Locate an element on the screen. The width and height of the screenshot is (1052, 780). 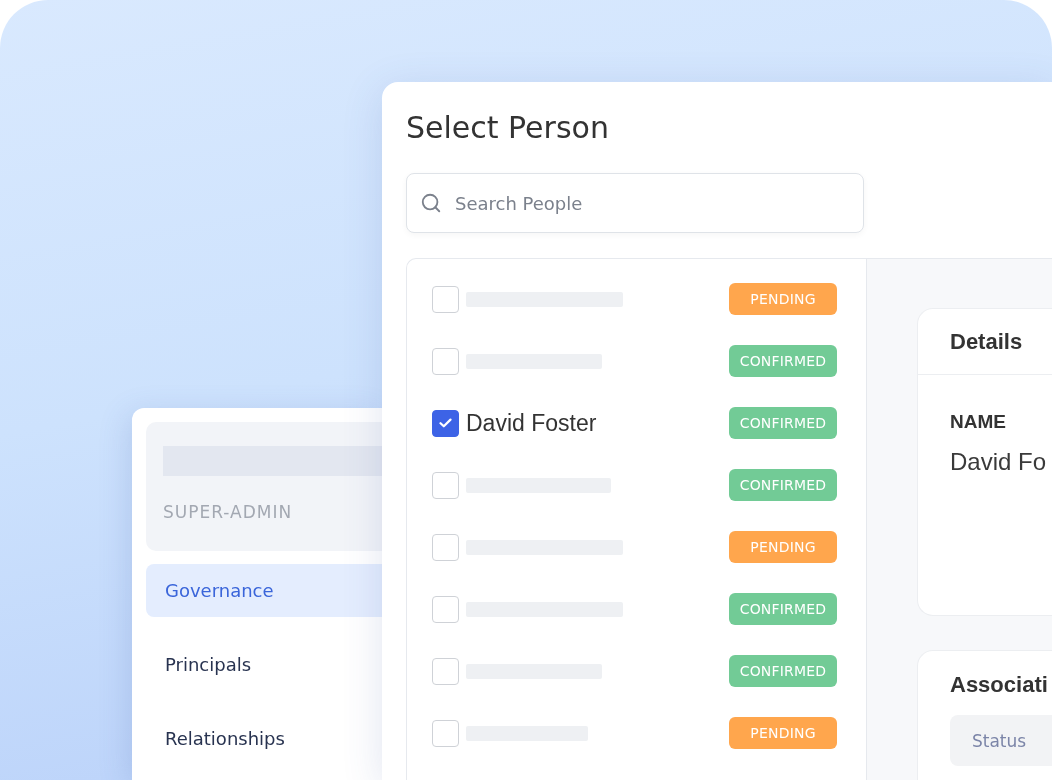
nav-item: Relationships is located at coordinates (264, 738).